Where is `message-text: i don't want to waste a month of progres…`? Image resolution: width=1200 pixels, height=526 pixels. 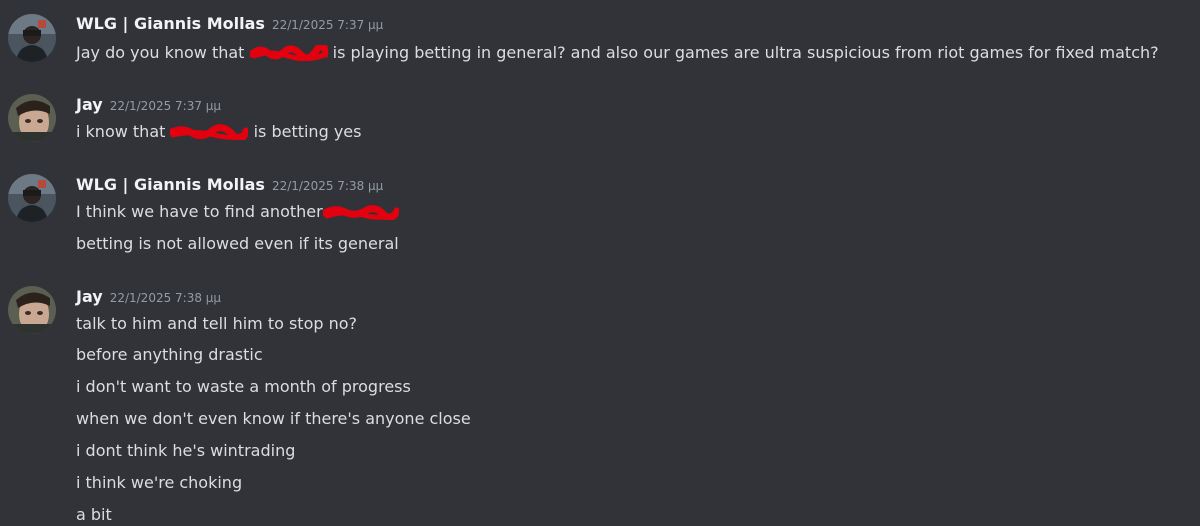
message-text: i don't want to waste a month of progres… is located at coordinates (243, 386).